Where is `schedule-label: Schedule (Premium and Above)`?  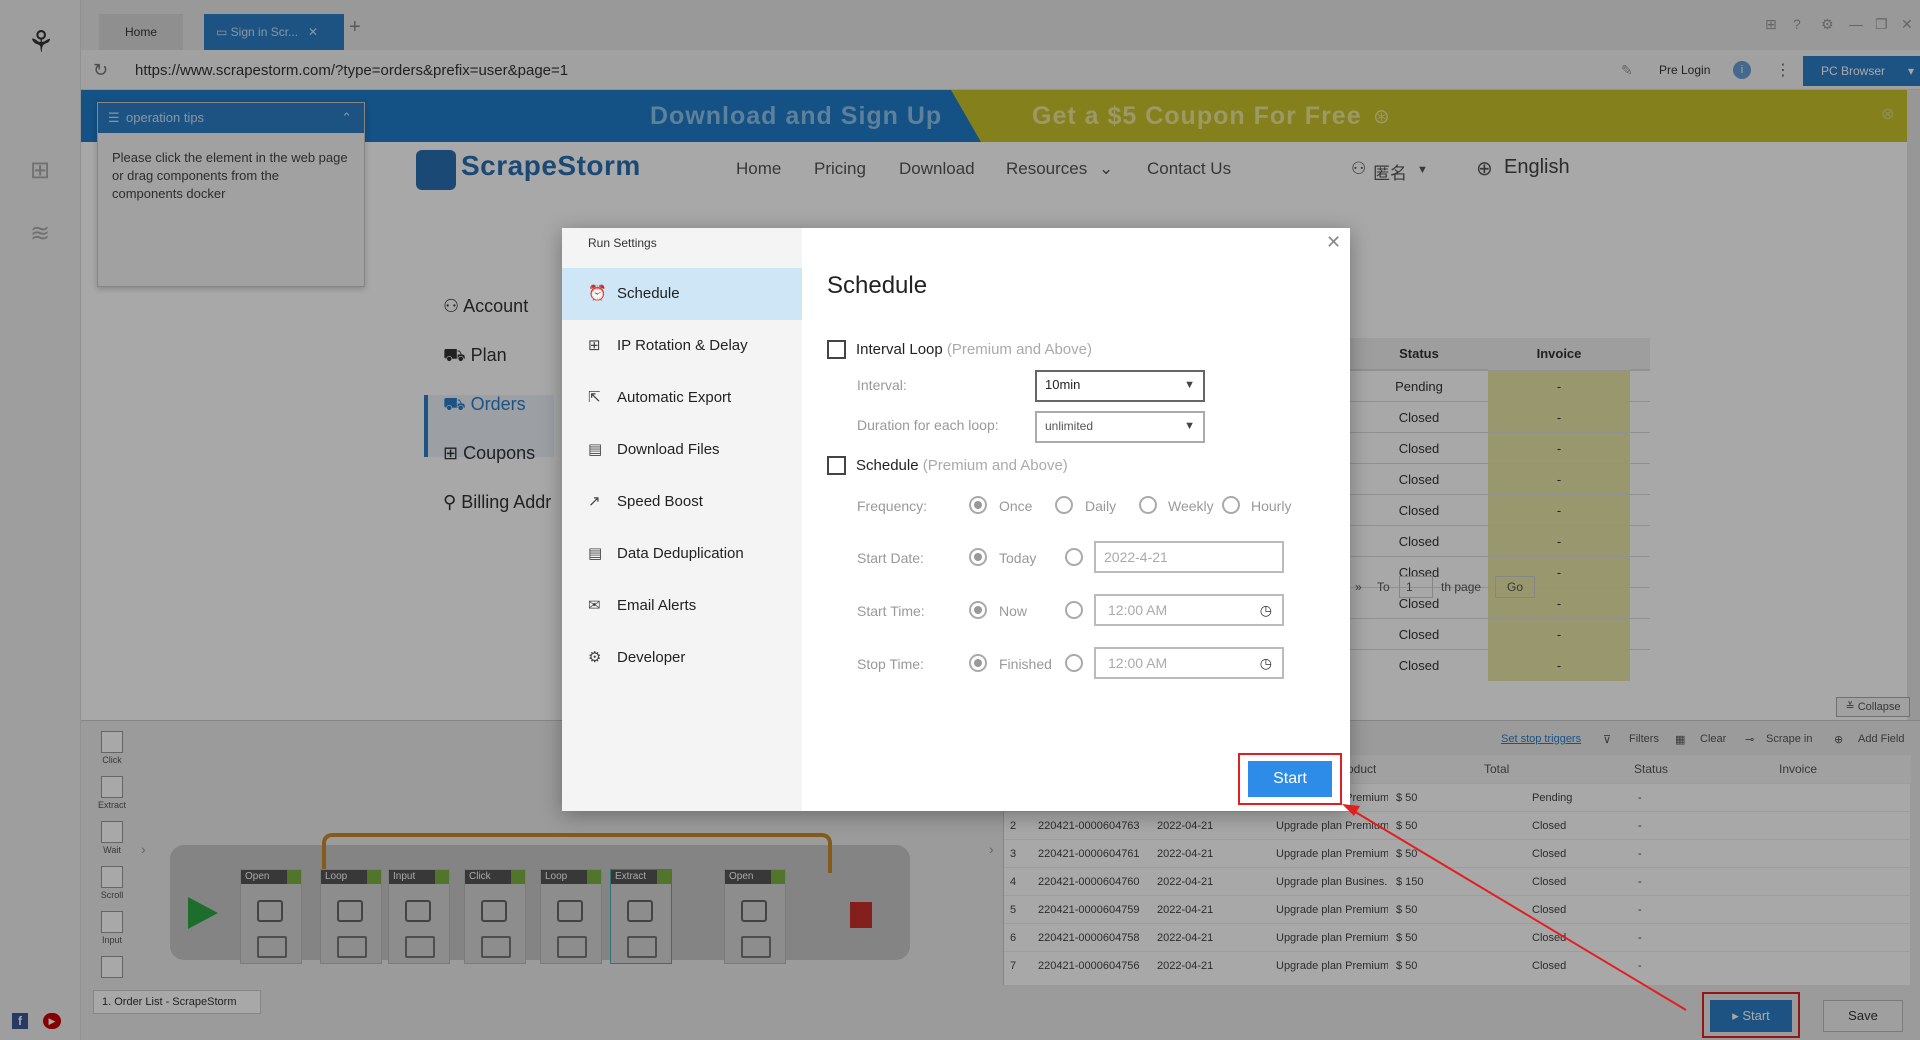
schedule-label: Schedule (Premium and Above) is located at coordinates (962, 465).